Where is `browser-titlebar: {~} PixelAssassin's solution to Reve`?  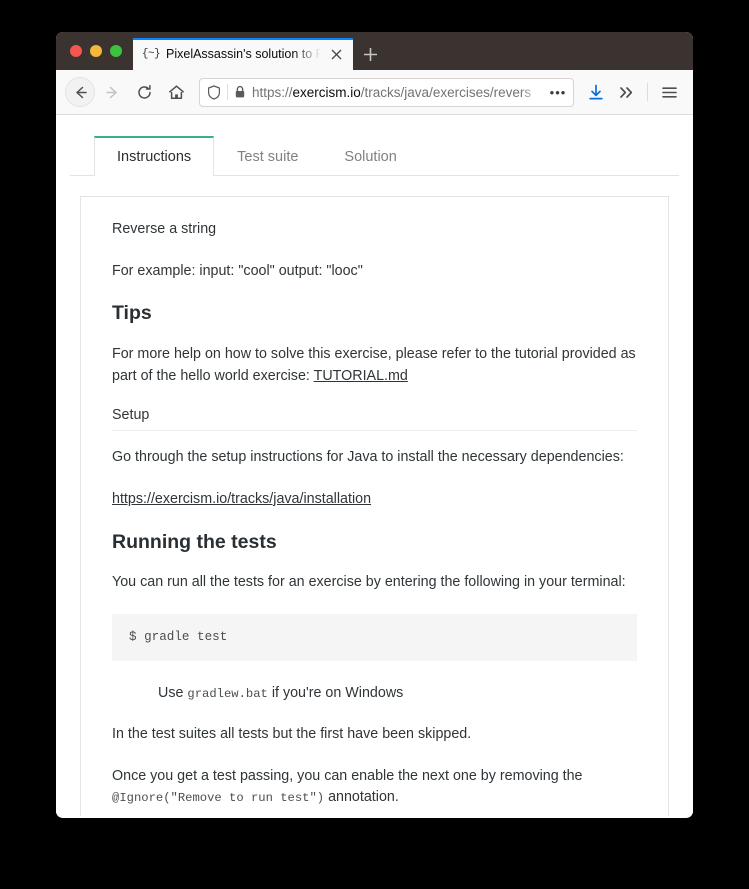 browser-titlebar: {~} PixelAssassin's solution to Reve is located at coordinates (374, 51).